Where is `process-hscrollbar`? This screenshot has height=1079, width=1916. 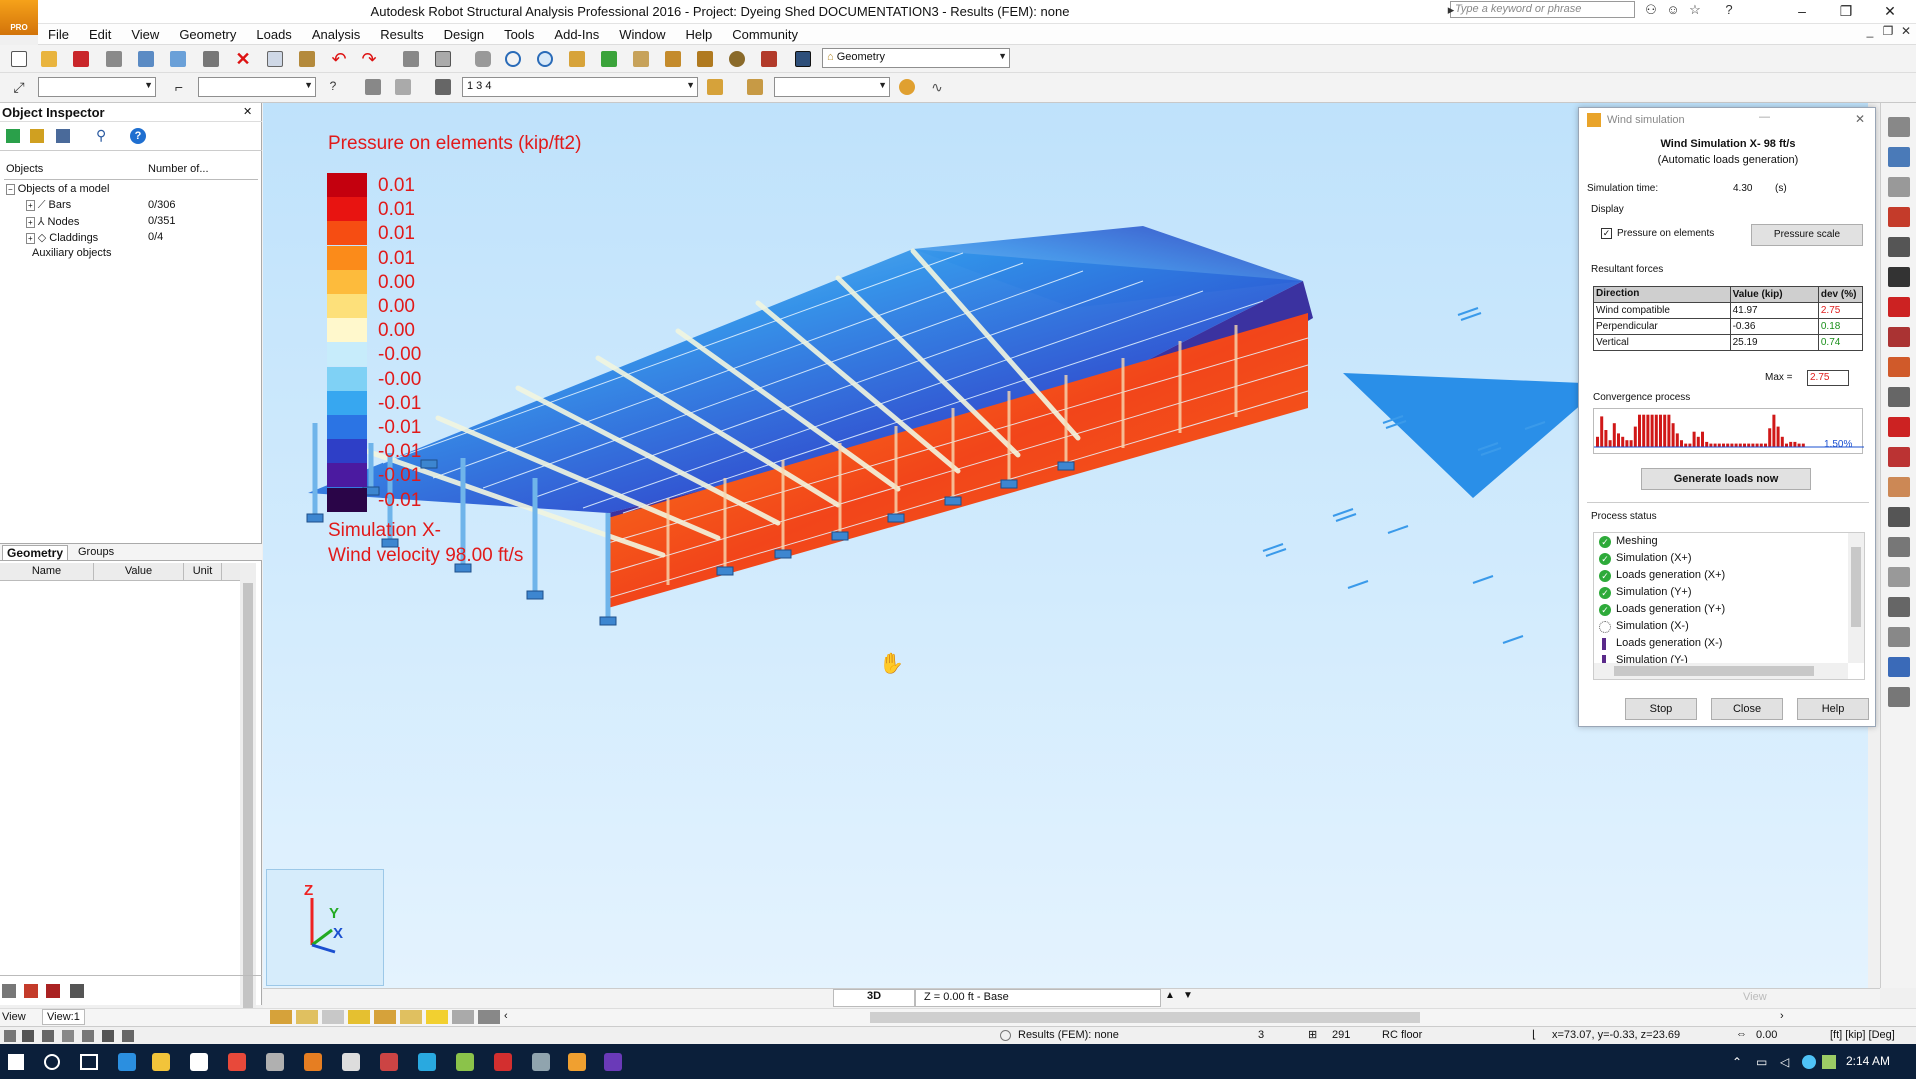
process-hscrollbar is located at coordinates (1721, 671).